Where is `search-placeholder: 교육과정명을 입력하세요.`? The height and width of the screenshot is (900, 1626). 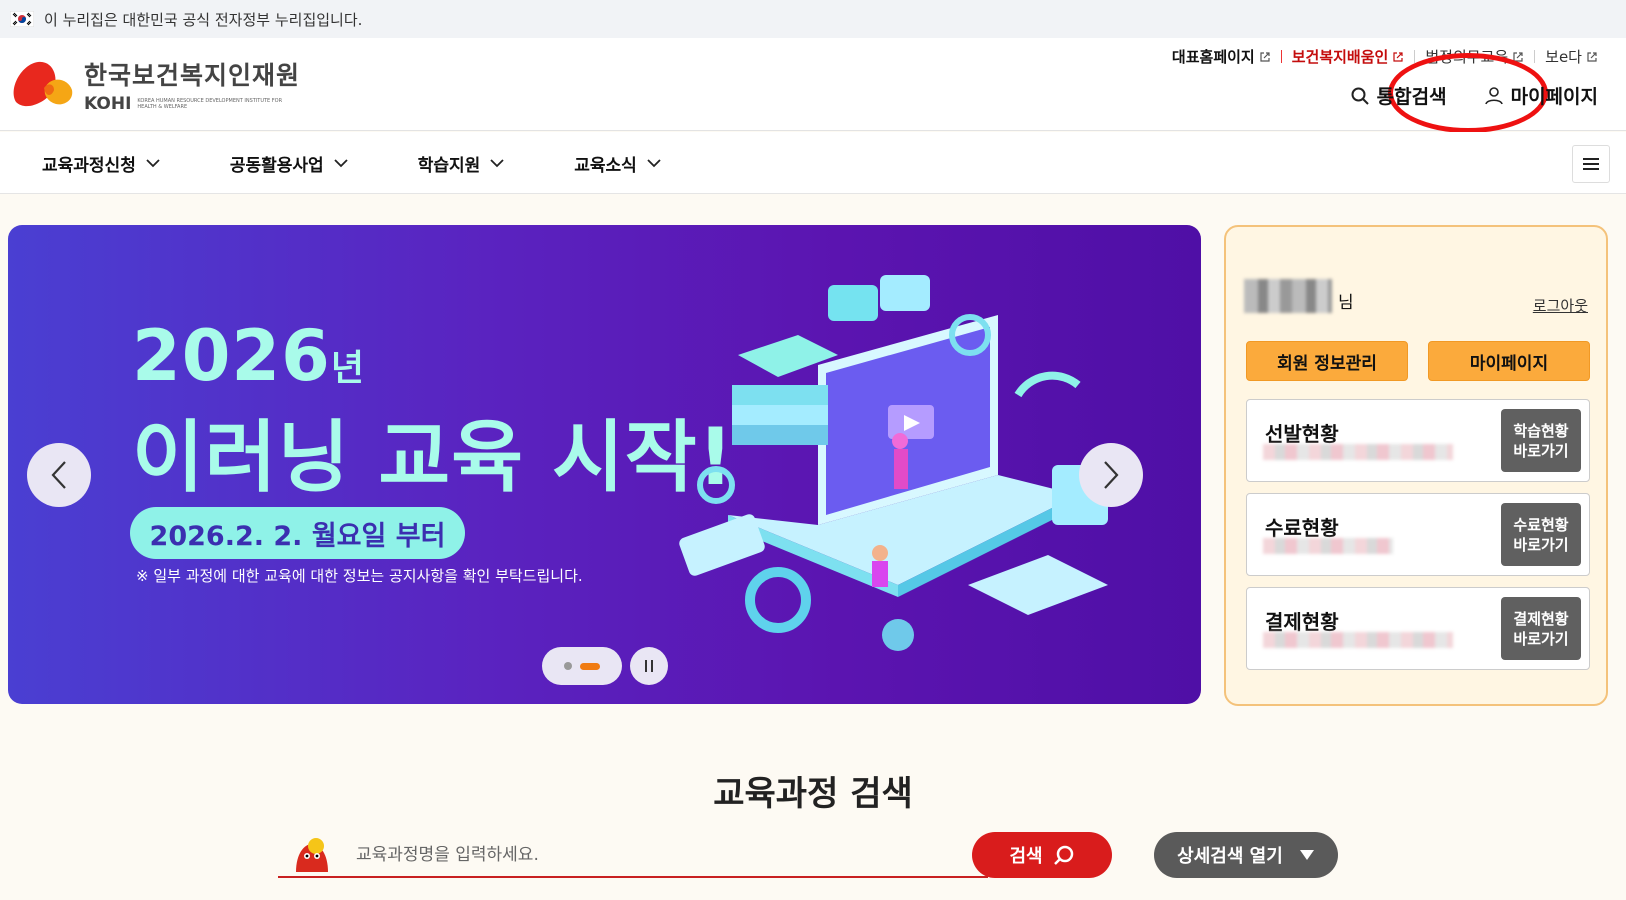
search-placeholder: 교육과정명을 입력하세요. is located at coordinates (447, 854).